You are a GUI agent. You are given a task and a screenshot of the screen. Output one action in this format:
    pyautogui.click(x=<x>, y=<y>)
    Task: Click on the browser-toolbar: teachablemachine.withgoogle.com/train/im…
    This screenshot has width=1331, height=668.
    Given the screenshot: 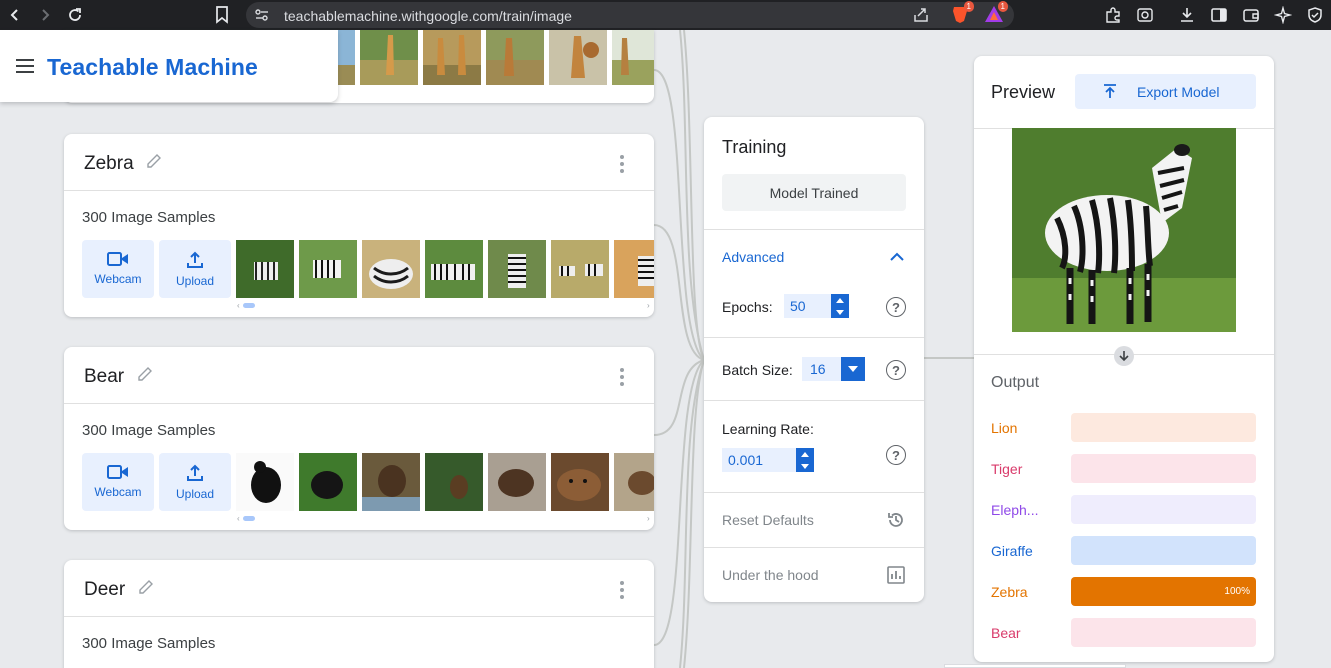 What is the action you would take?
    pyautogui.click(x=665, y=15)
    